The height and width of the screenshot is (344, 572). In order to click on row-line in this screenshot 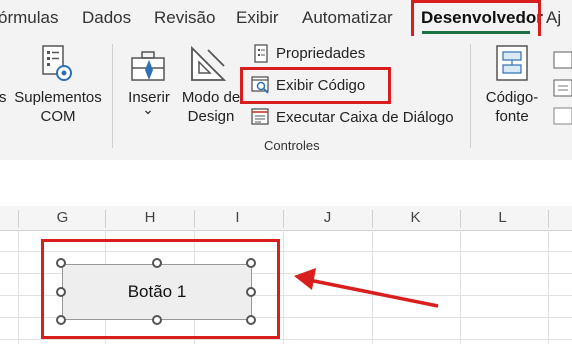, I will do `click(286, 339)`.